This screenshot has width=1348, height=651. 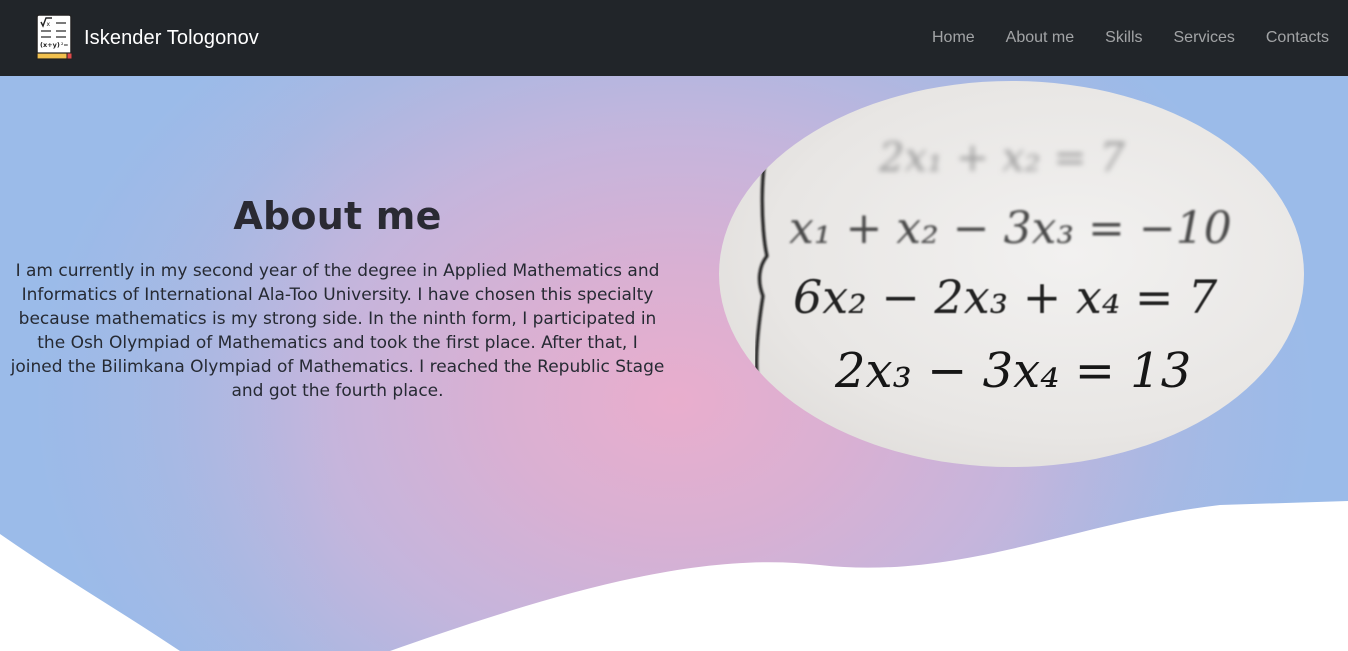 What do you see at coordinates (1002, 158) in the screenshot?
I see `svg-text: 2x₁ + x₂ = 7` at bounding box center [1002, 158].